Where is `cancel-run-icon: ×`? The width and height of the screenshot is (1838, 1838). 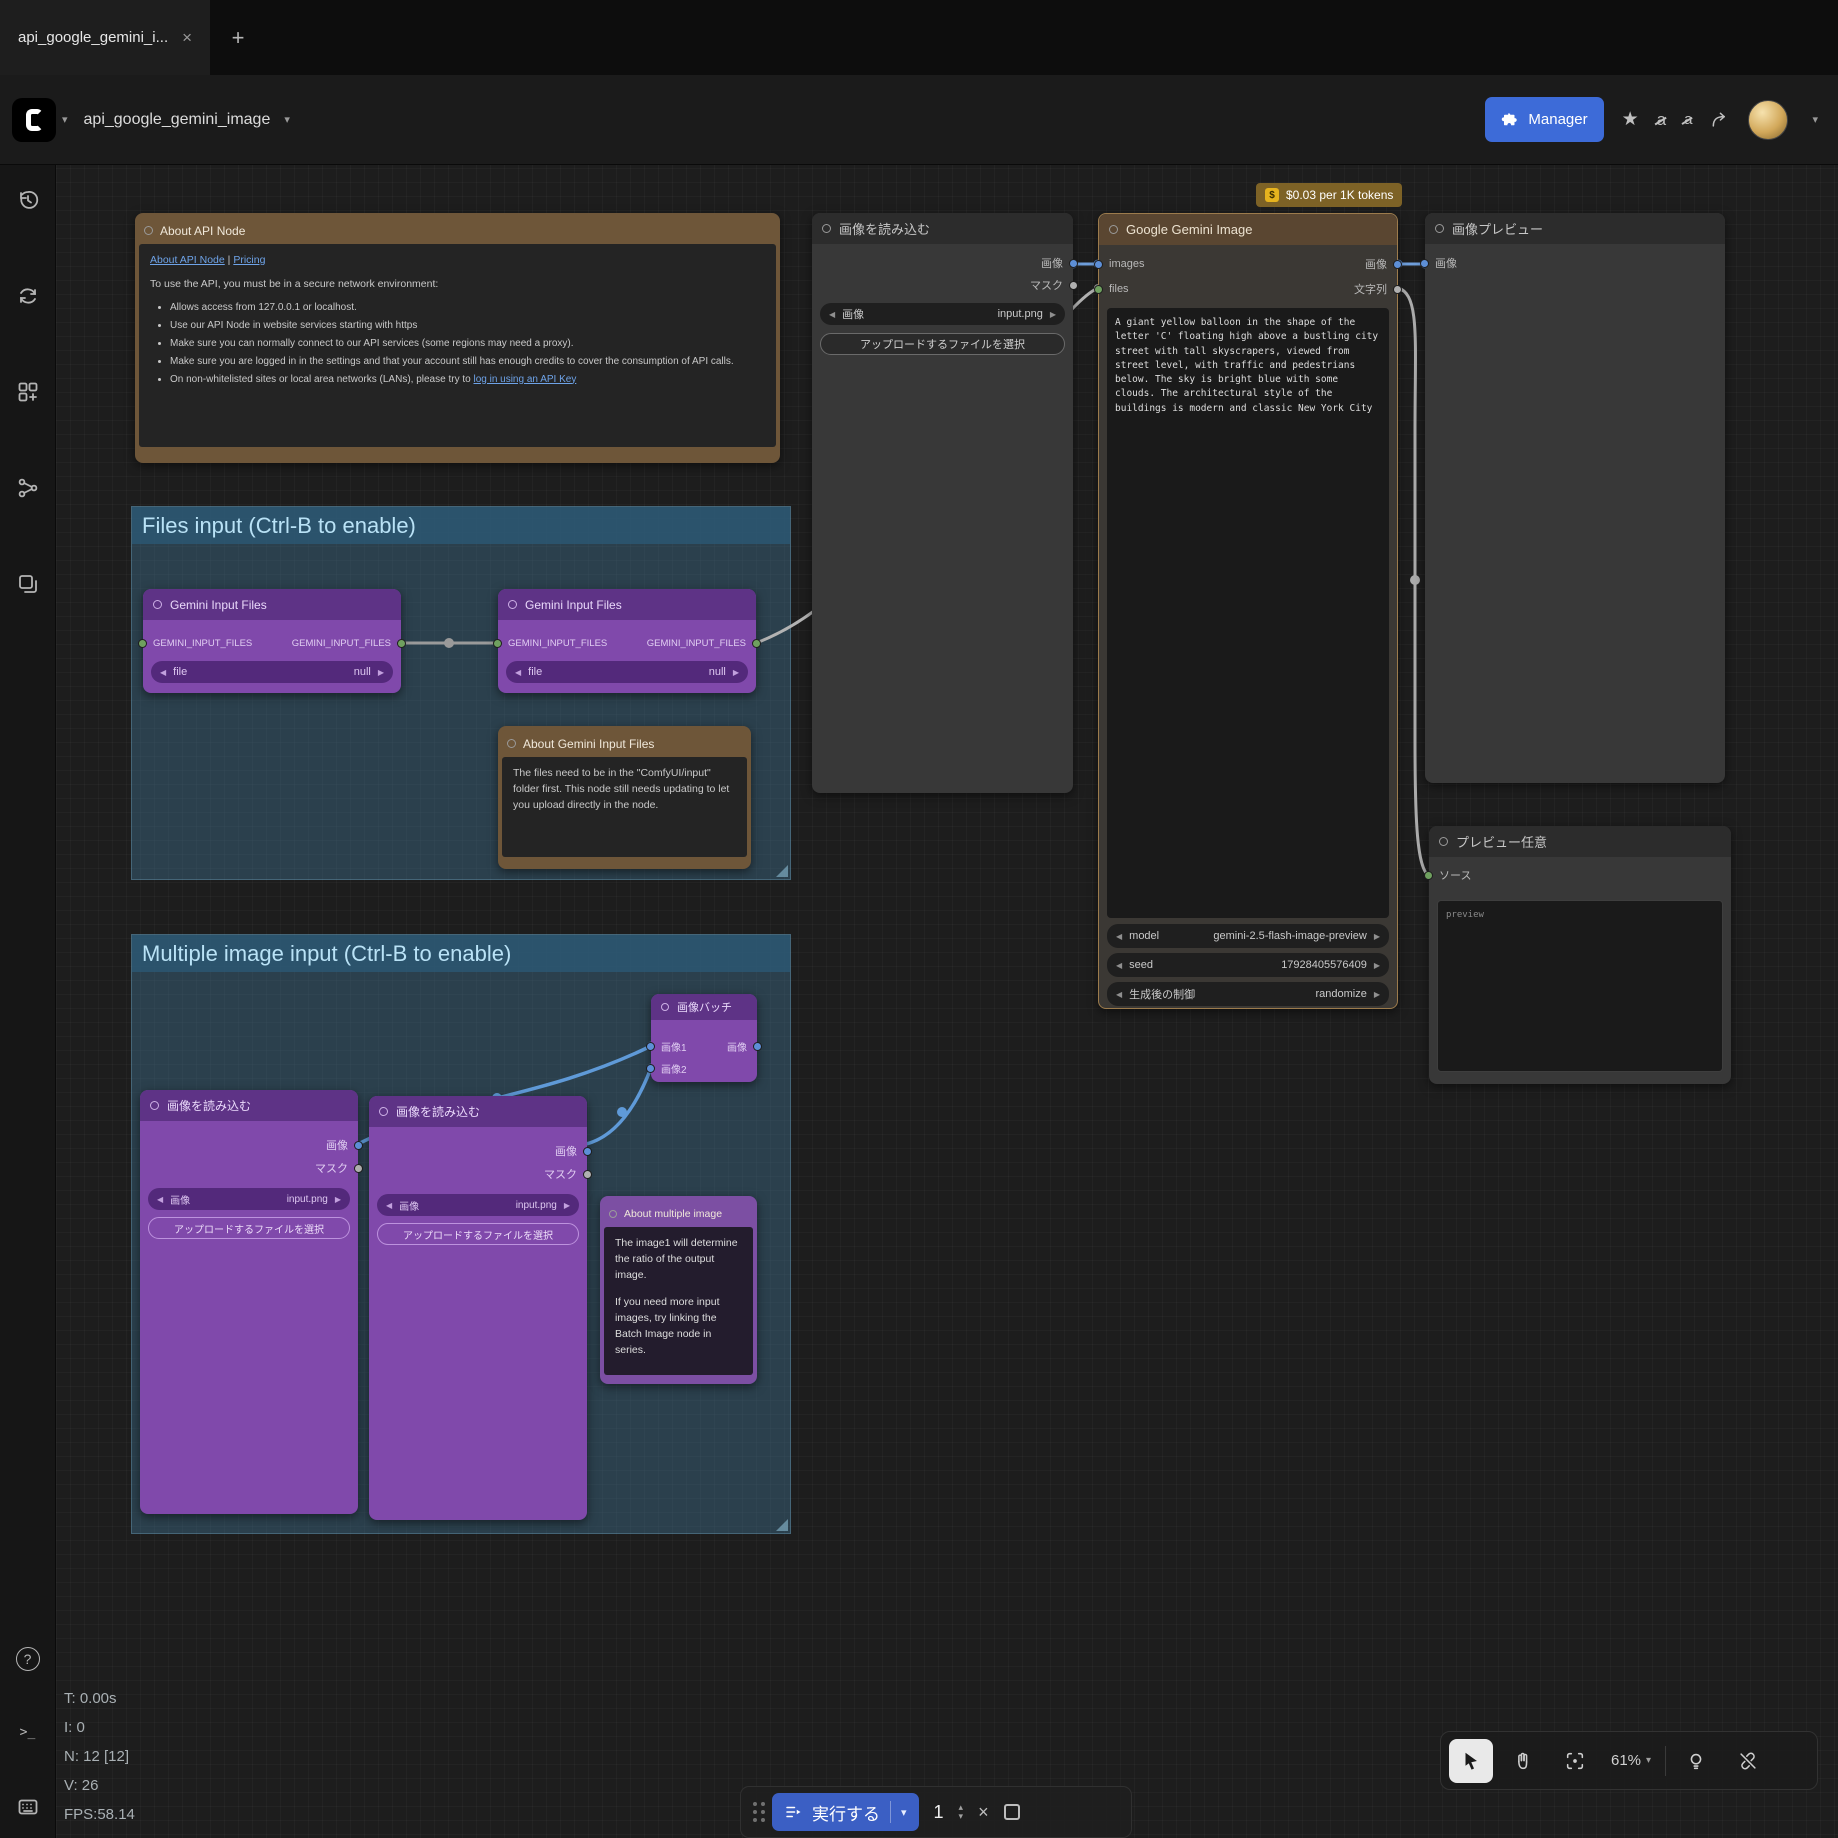 cancel-run-icon: × is located at coordinates (983, 1812).